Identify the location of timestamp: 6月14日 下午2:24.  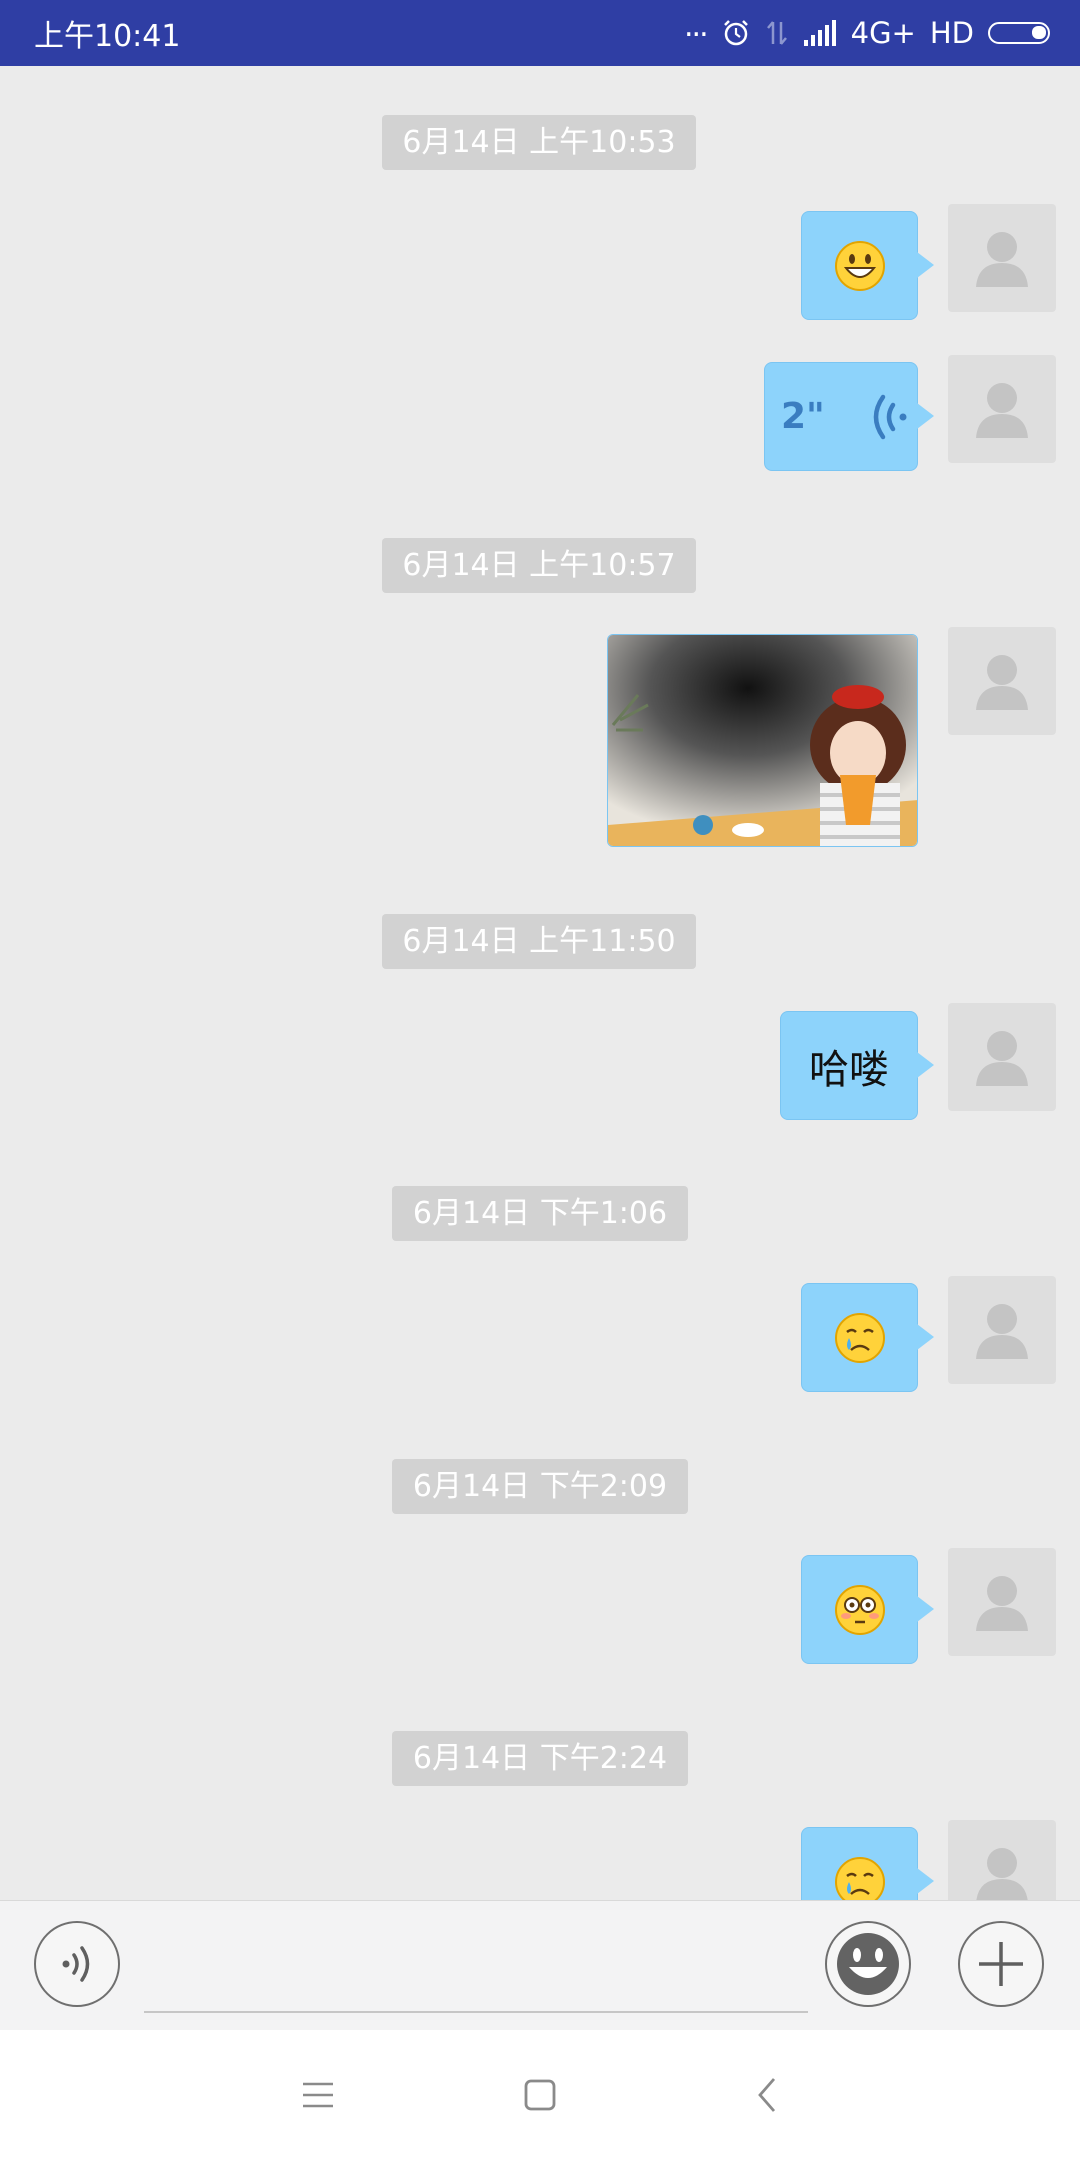
(540, 1758).